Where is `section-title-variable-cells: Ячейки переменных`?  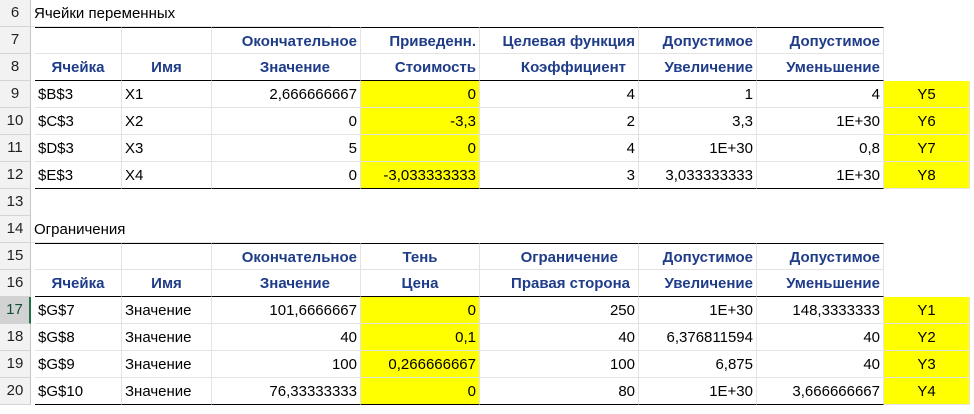
section-title-variable-cells: Ячейки переменных is located at coordinates (181, 13).